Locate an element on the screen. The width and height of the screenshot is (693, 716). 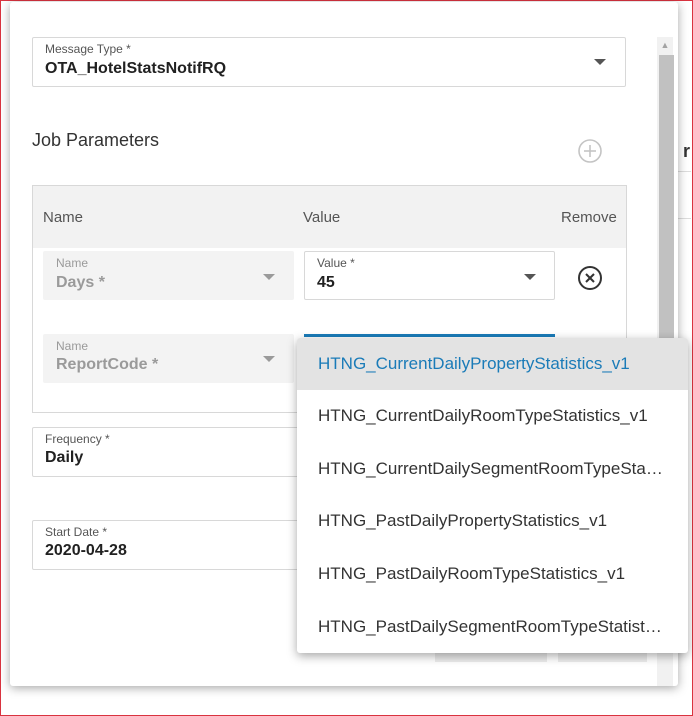
table-header: Name Value Remove is located at coordinates (329, 217).